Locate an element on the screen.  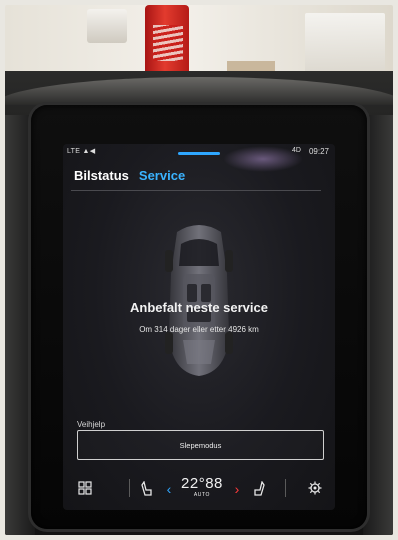
right-seat-button is located at coordinates (259, 489).